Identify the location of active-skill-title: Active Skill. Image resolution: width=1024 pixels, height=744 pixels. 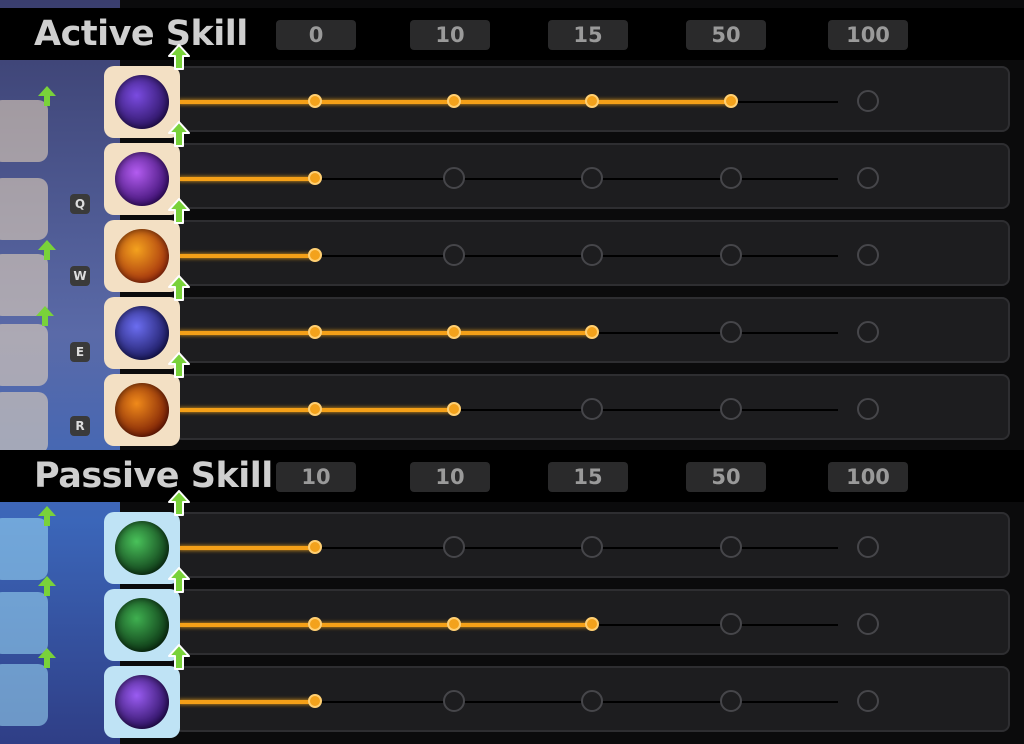
(139, 34).